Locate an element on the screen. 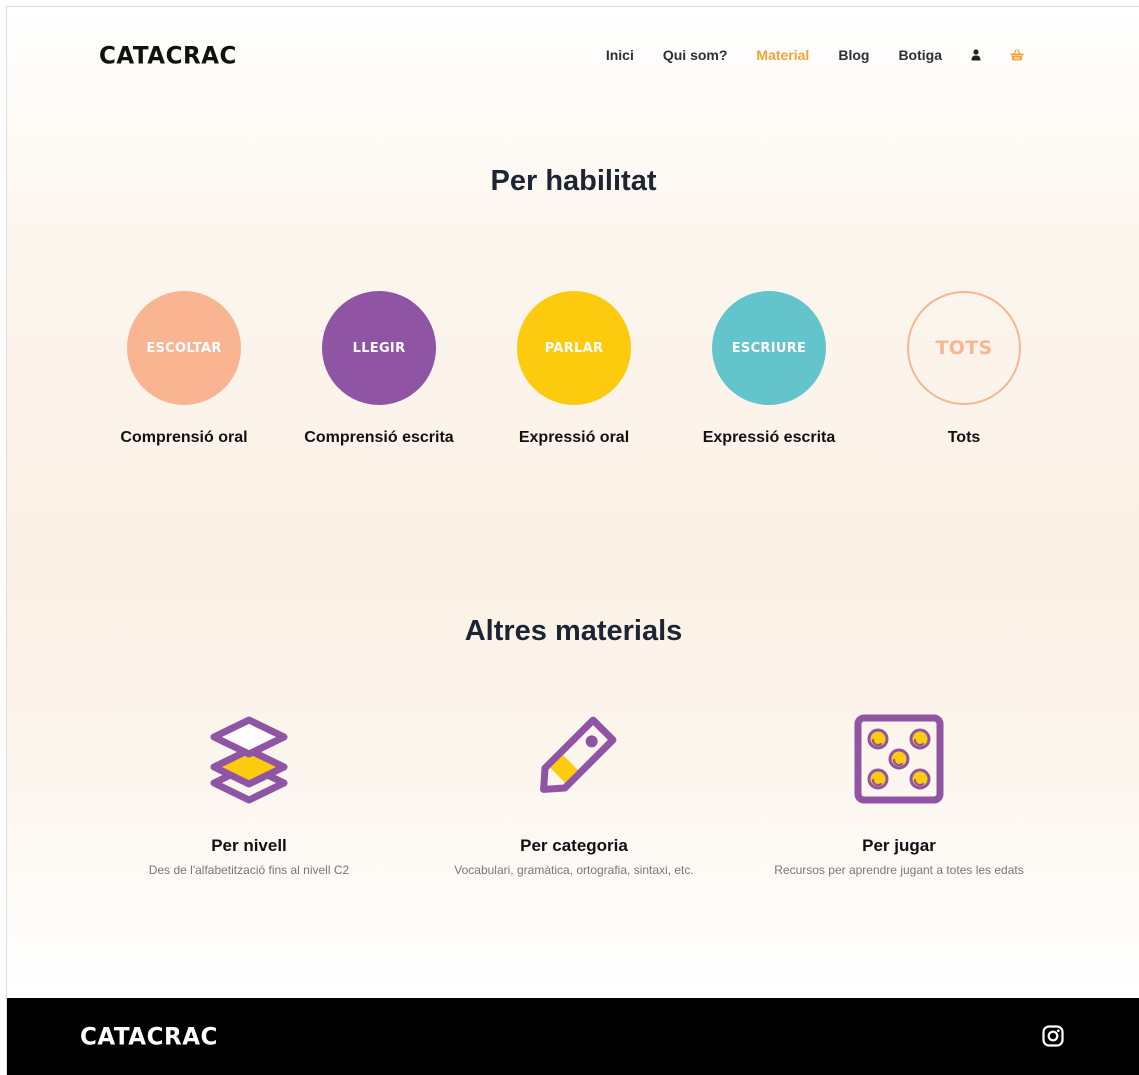 This screenshot has height=1075, width=1139. nav-botiga: Botiga is located at coordinates (920, 55).